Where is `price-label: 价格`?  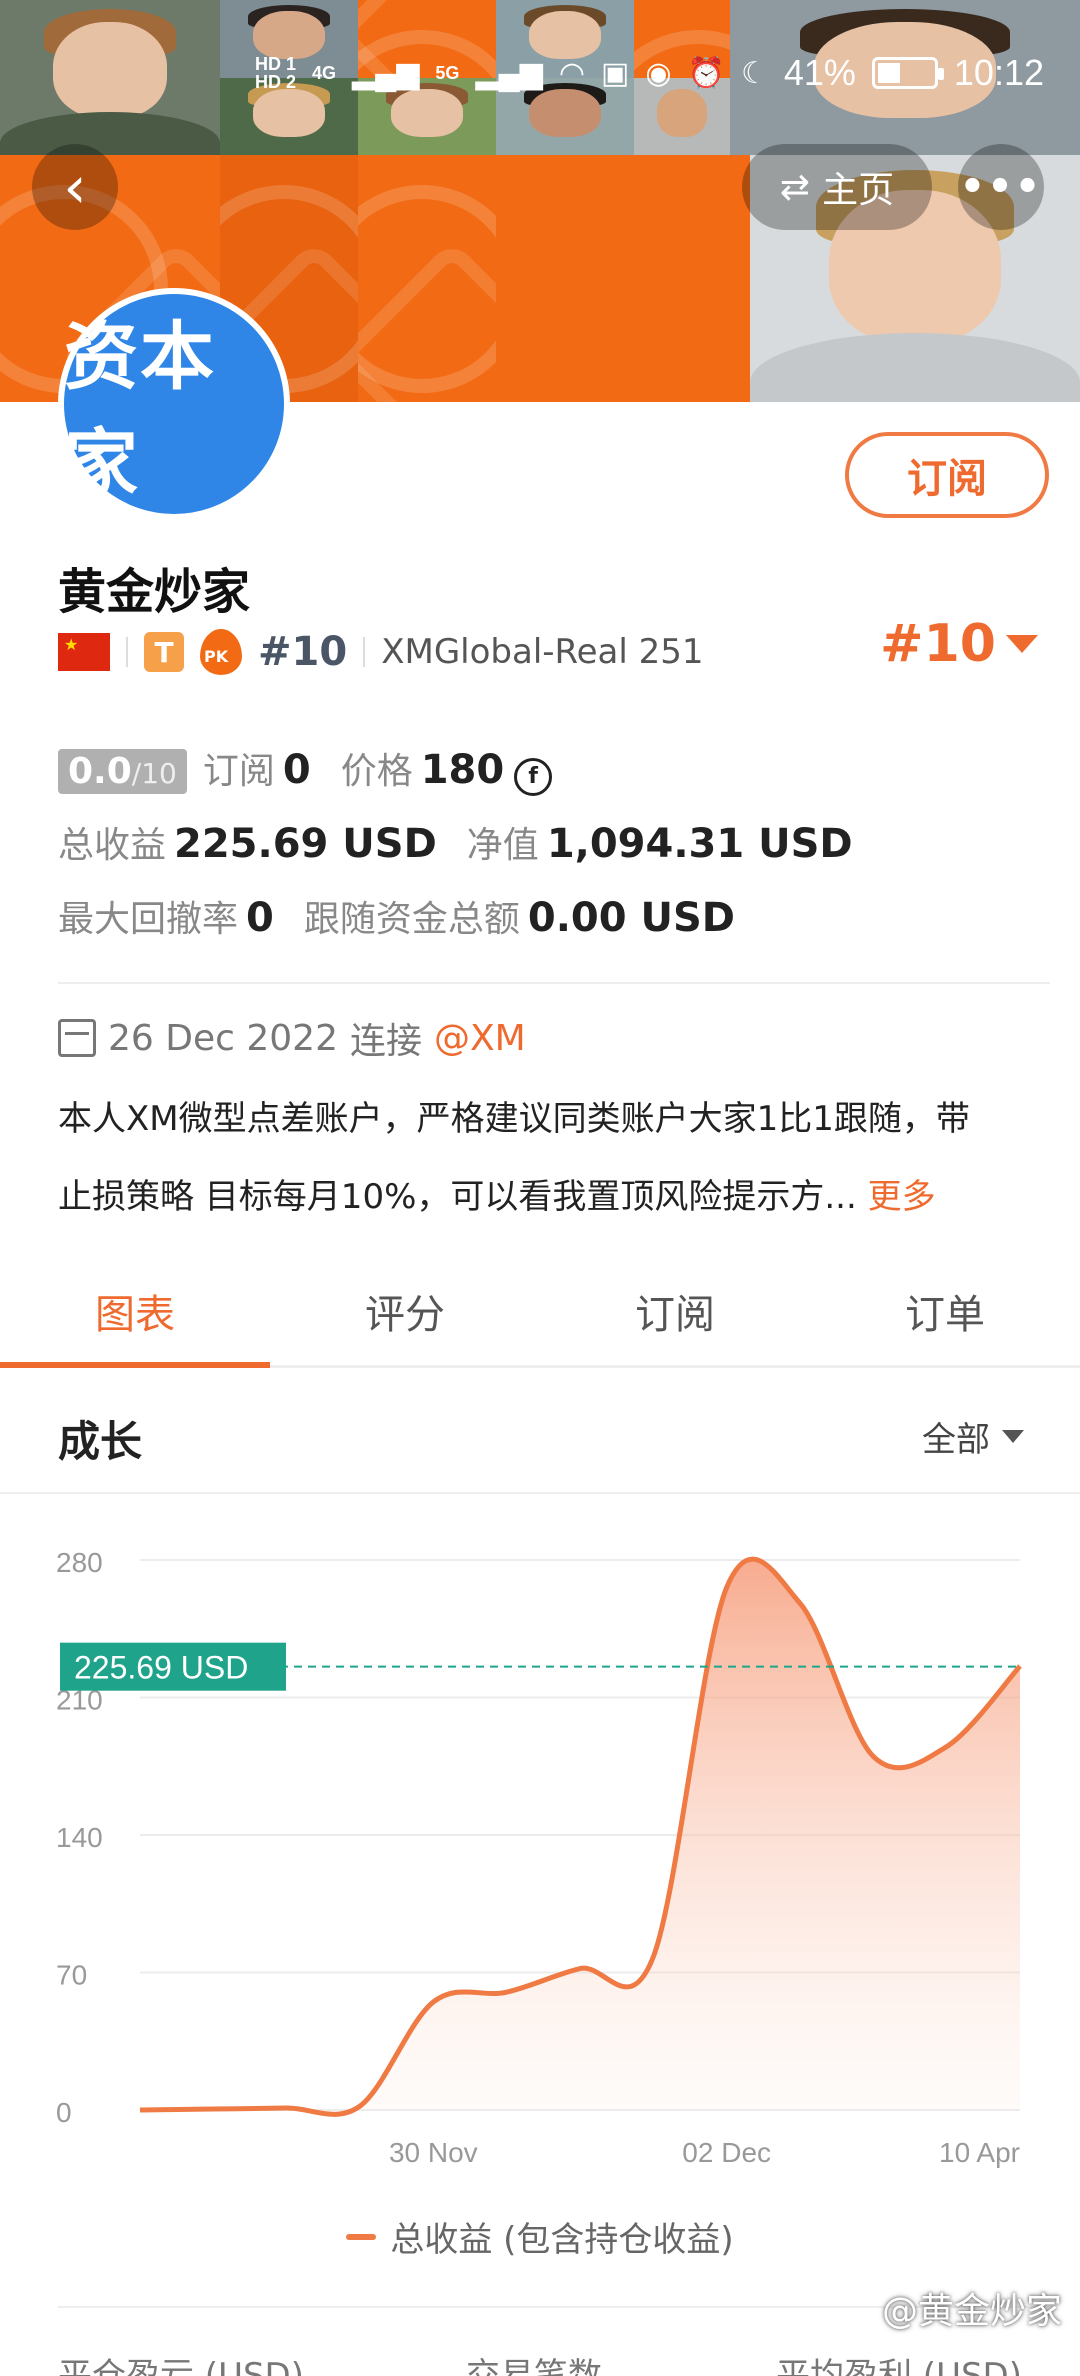
price-label: 价格 is located at coordinates (376, 771).